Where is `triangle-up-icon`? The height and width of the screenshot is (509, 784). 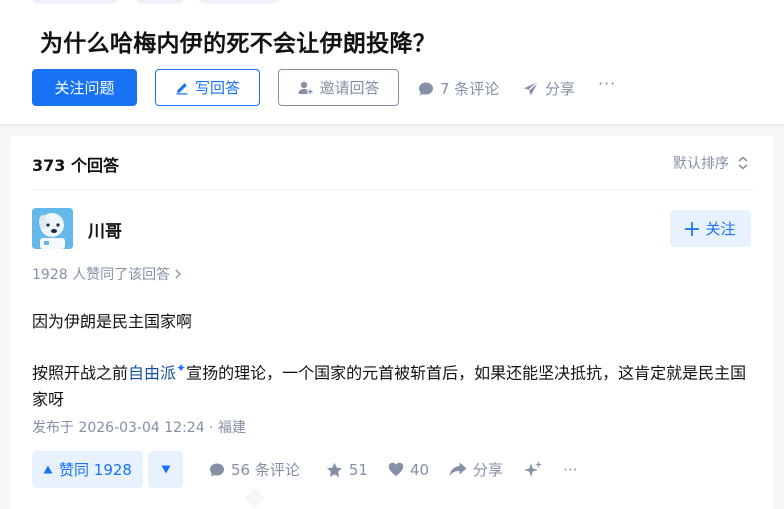
triangle-up-icon is located at coordinates (48, 469).